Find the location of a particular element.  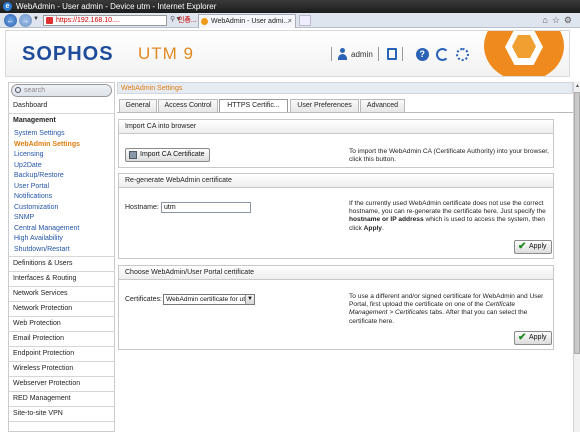

gear-icon: ⚙ is located at coordinates (570, 20).